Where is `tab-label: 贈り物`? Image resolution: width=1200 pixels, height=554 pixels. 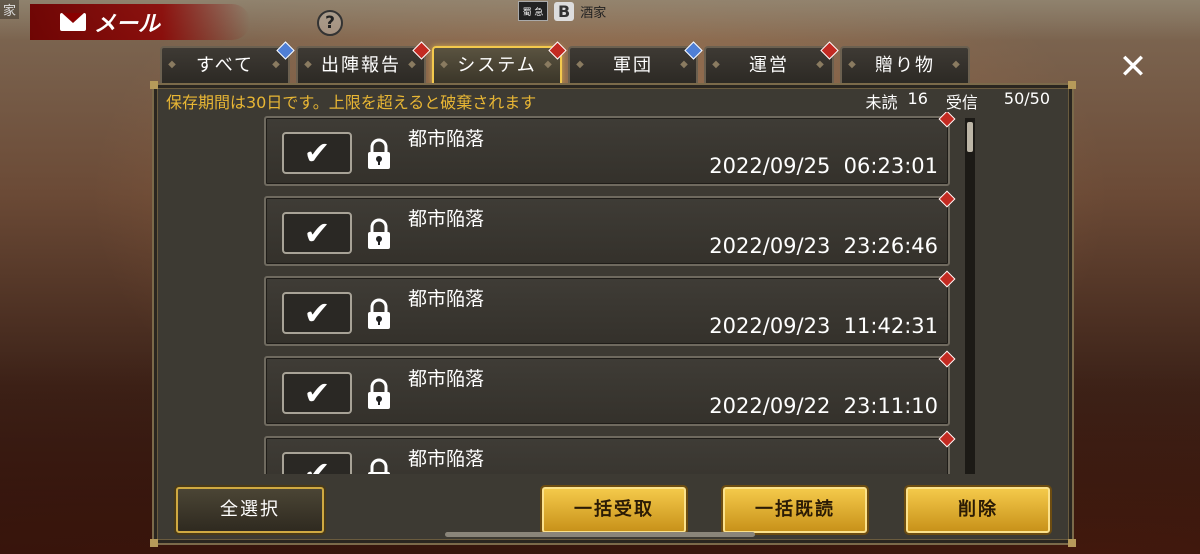 tab-label: 贈り物 is located at coordinates (905, 65).